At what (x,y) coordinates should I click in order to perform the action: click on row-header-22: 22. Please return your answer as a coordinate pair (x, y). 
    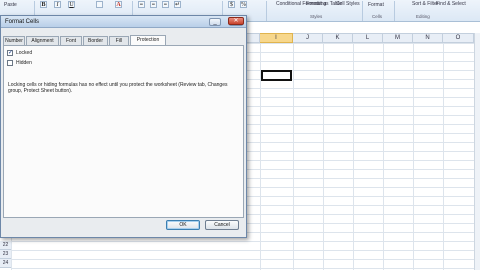
    Looking at the image, I should click on (5, 245).